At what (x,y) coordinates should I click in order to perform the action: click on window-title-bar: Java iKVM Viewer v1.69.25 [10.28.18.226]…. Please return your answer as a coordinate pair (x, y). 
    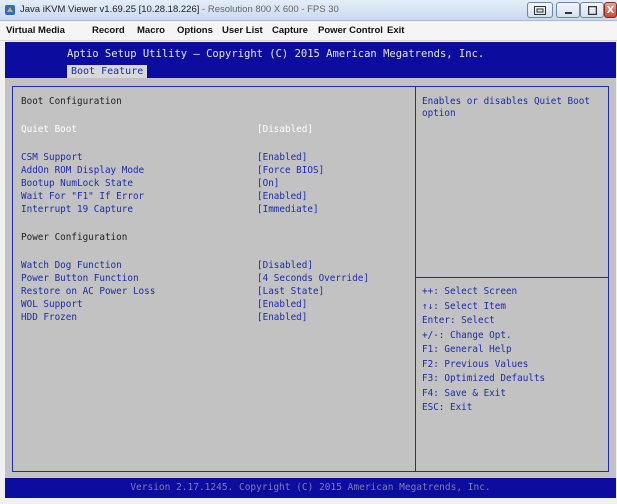
    Looking at the image, I should click on (308, 10).